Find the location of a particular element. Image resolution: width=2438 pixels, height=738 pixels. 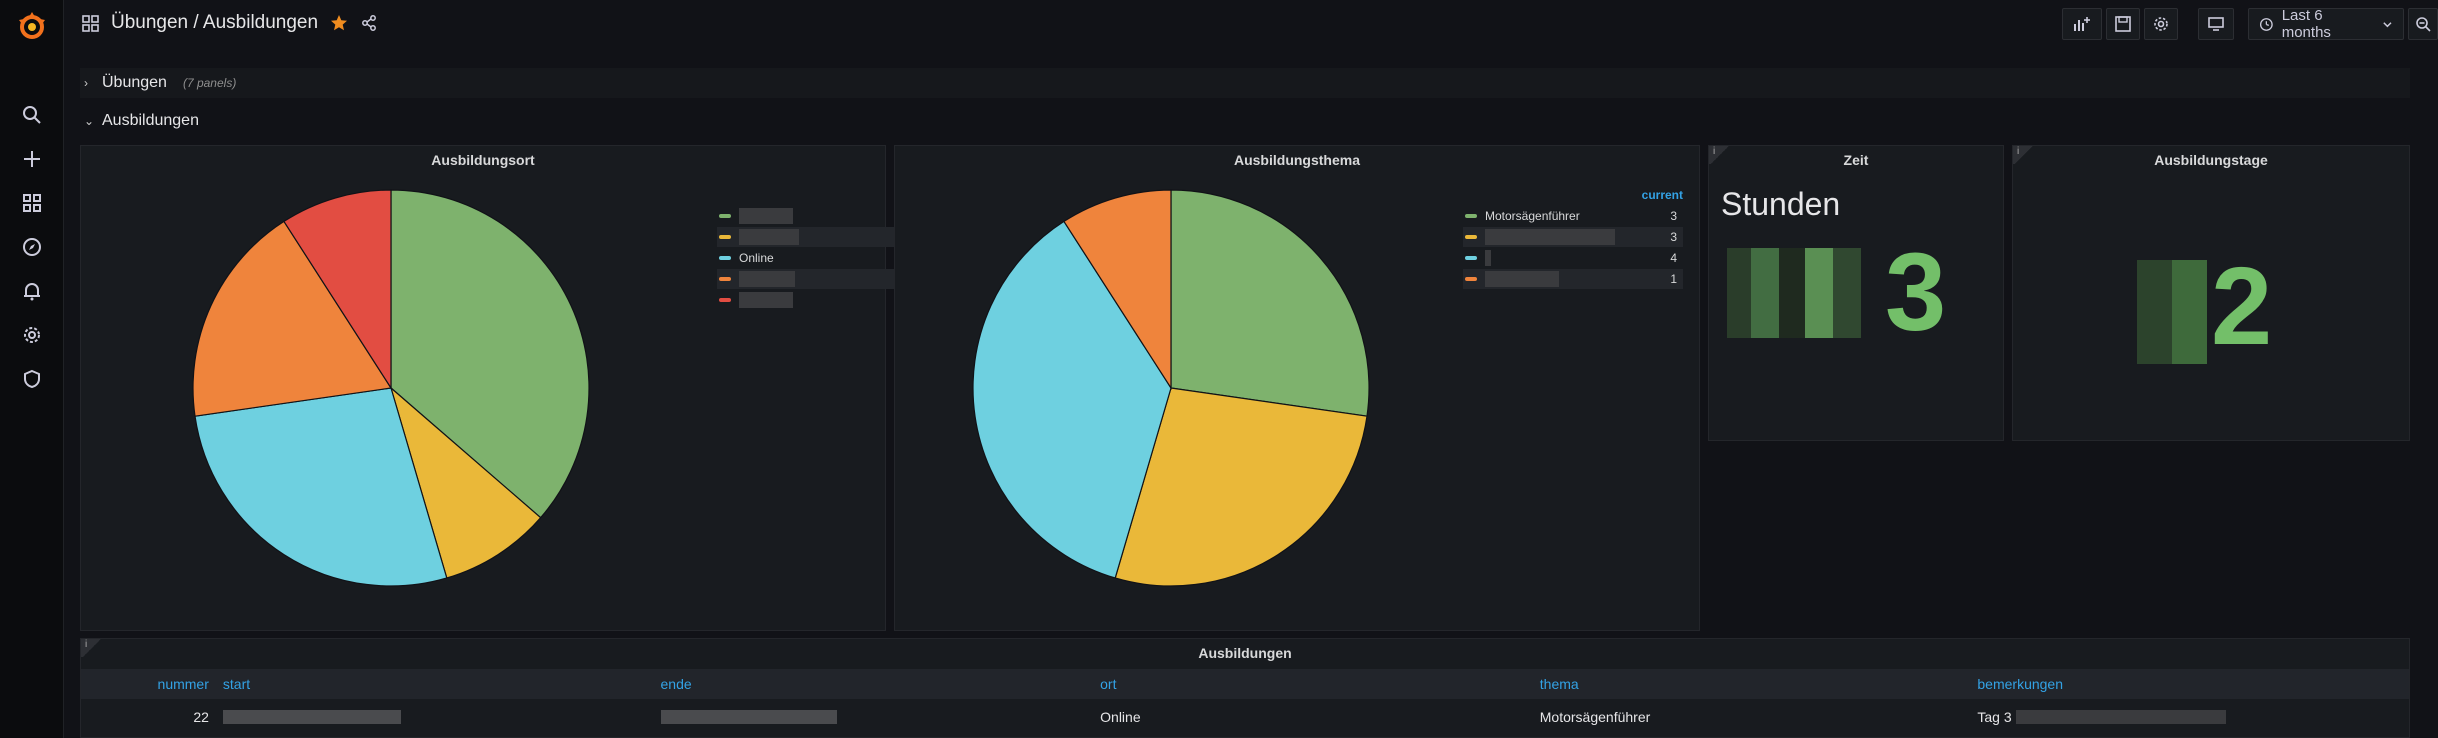

alerting-bell-icon is located at coordinates (32, 291).